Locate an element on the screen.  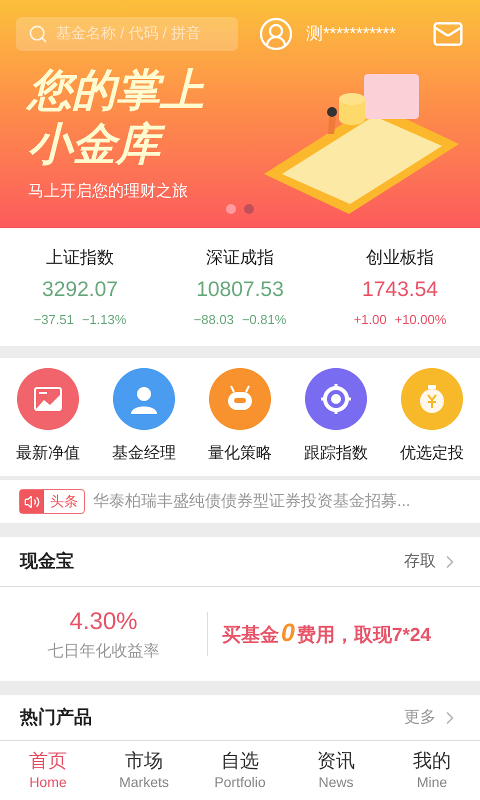
section-title: 现金宝 is located at coordinates (47, 561).